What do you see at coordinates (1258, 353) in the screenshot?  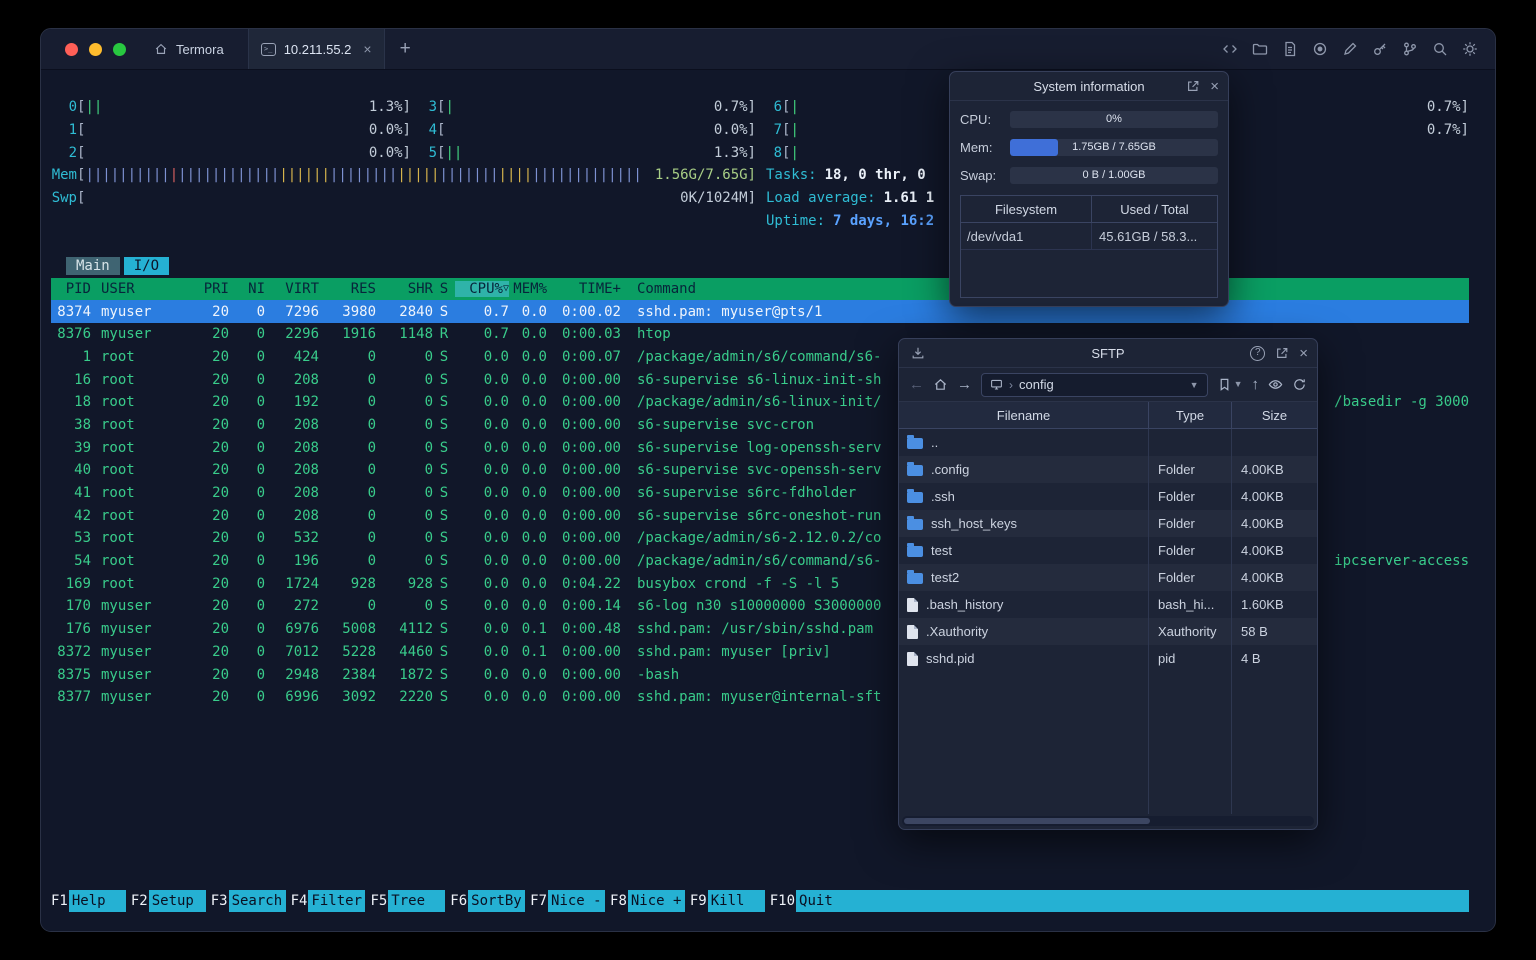 I see `help-icon: ?` at bounding box center [1258, 353].